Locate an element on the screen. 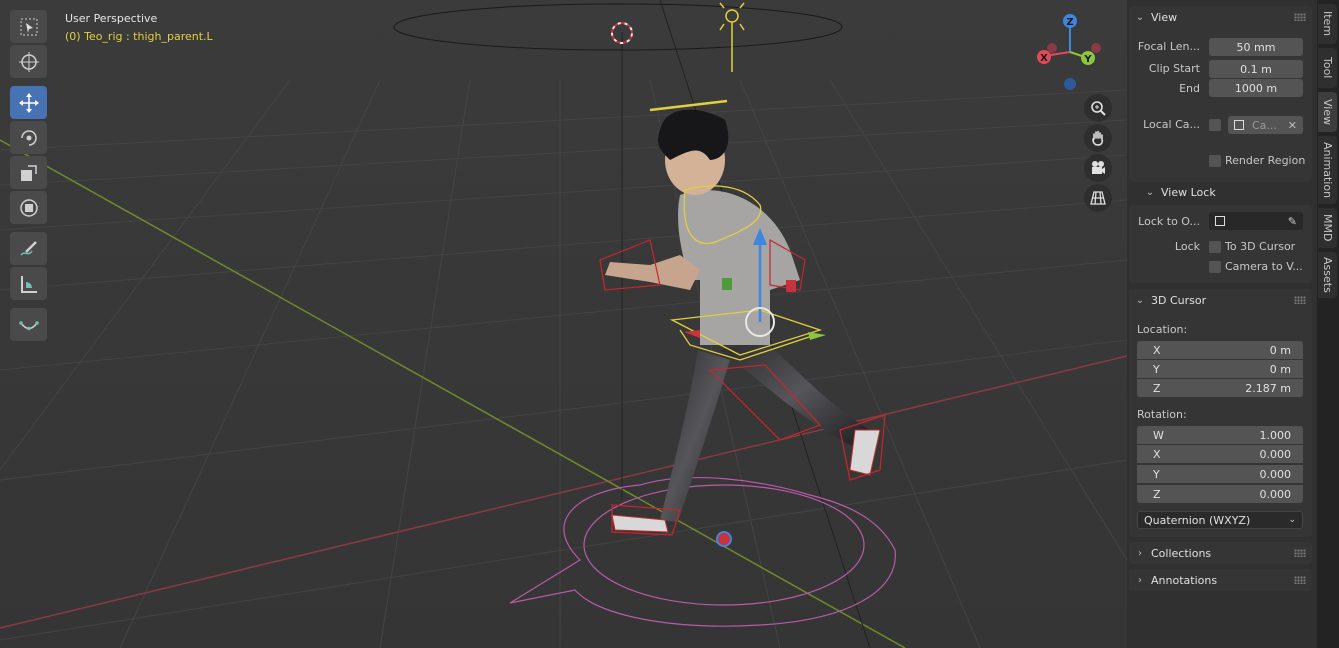 The image size is (1339, 648). origin-marker is located at coordinates (724, 539).